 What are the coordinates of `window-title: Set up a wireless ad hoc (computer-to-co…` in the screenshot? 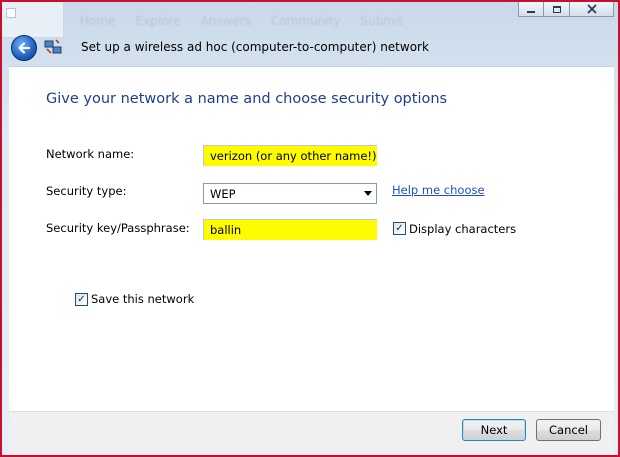 It's located at (255, 47).